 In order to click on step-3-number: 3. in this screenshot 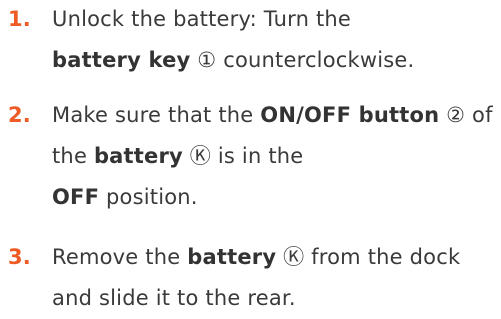, I will do `click(19, 257)`.